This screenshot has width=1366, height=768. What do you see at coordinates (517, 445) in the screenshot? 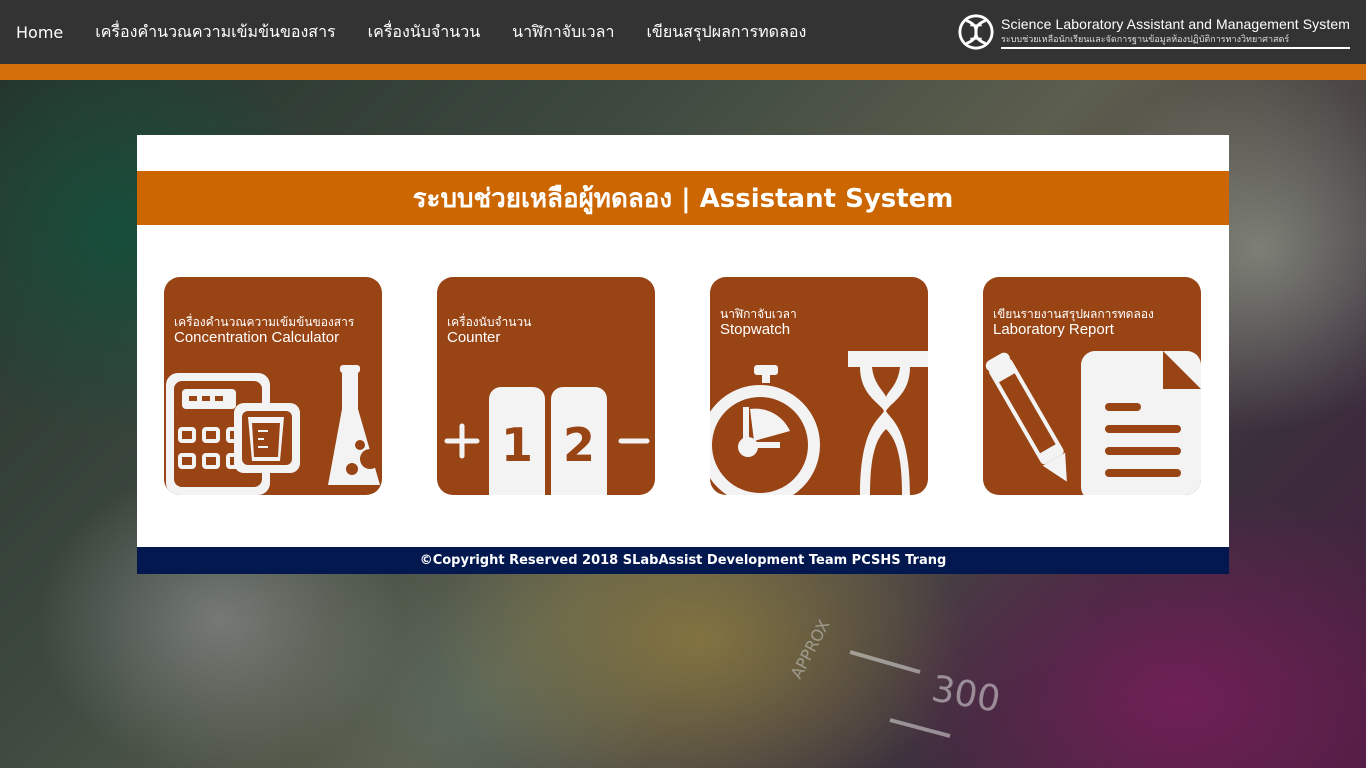
I see `counter-digit-1: 1` at bounding box center [517, 445].